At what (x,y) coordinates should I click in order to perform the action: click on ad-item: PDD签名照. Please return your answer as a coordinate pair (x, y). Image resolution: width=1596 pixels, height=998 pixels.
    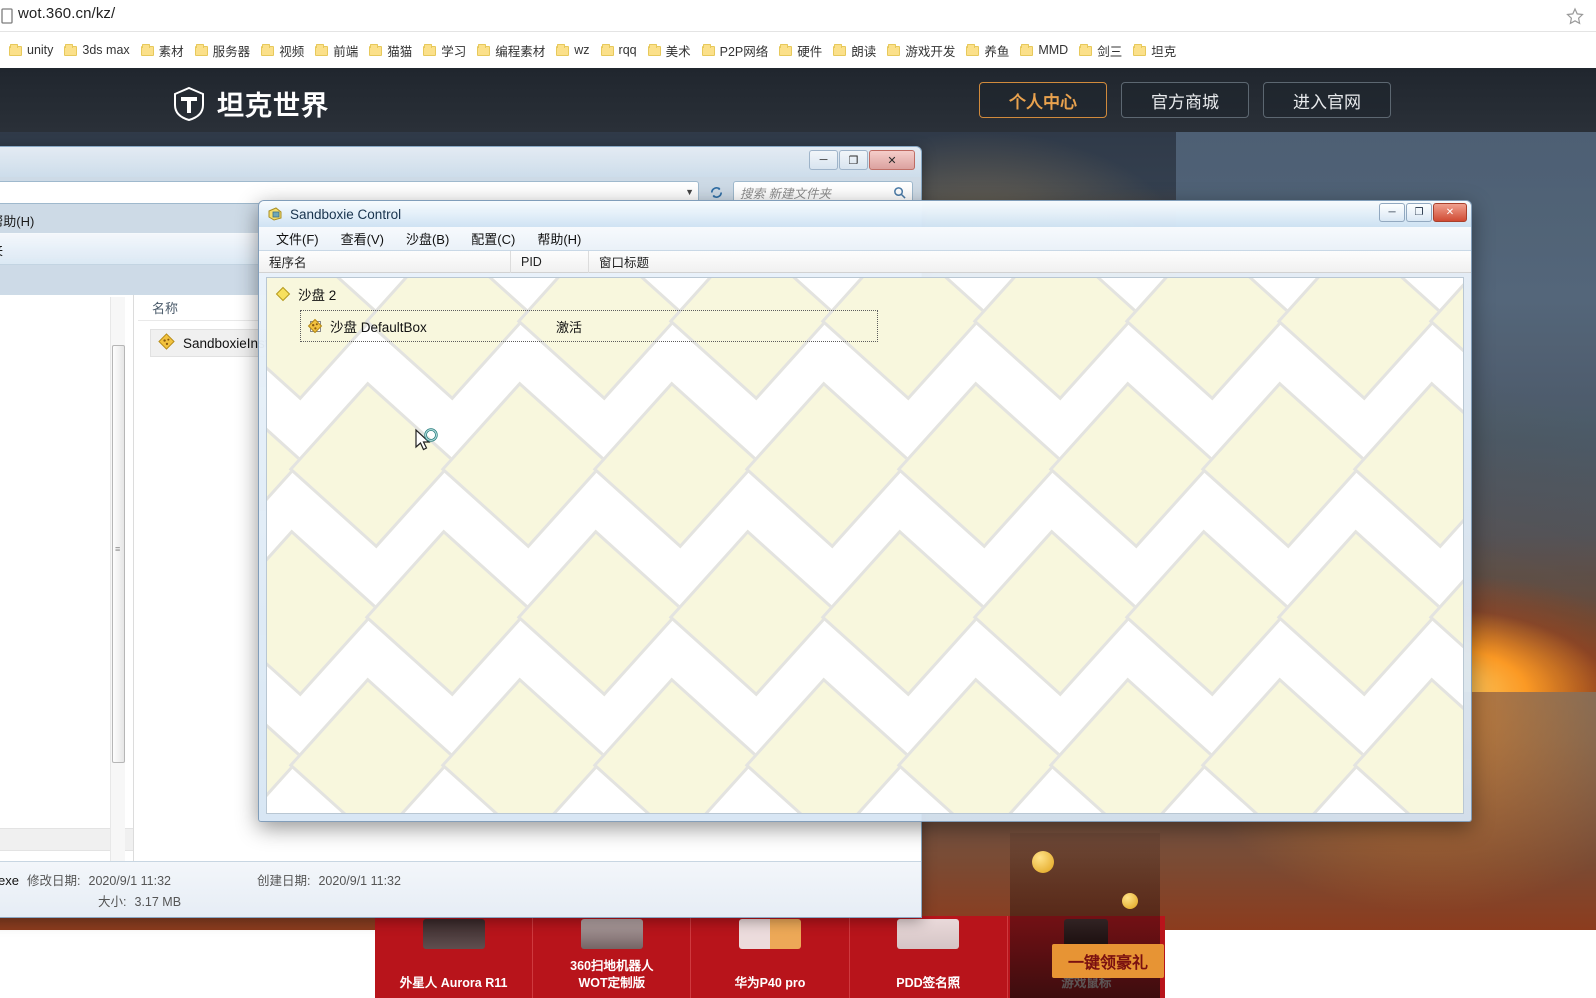
    Looking at the image, I should click on (929, 957).